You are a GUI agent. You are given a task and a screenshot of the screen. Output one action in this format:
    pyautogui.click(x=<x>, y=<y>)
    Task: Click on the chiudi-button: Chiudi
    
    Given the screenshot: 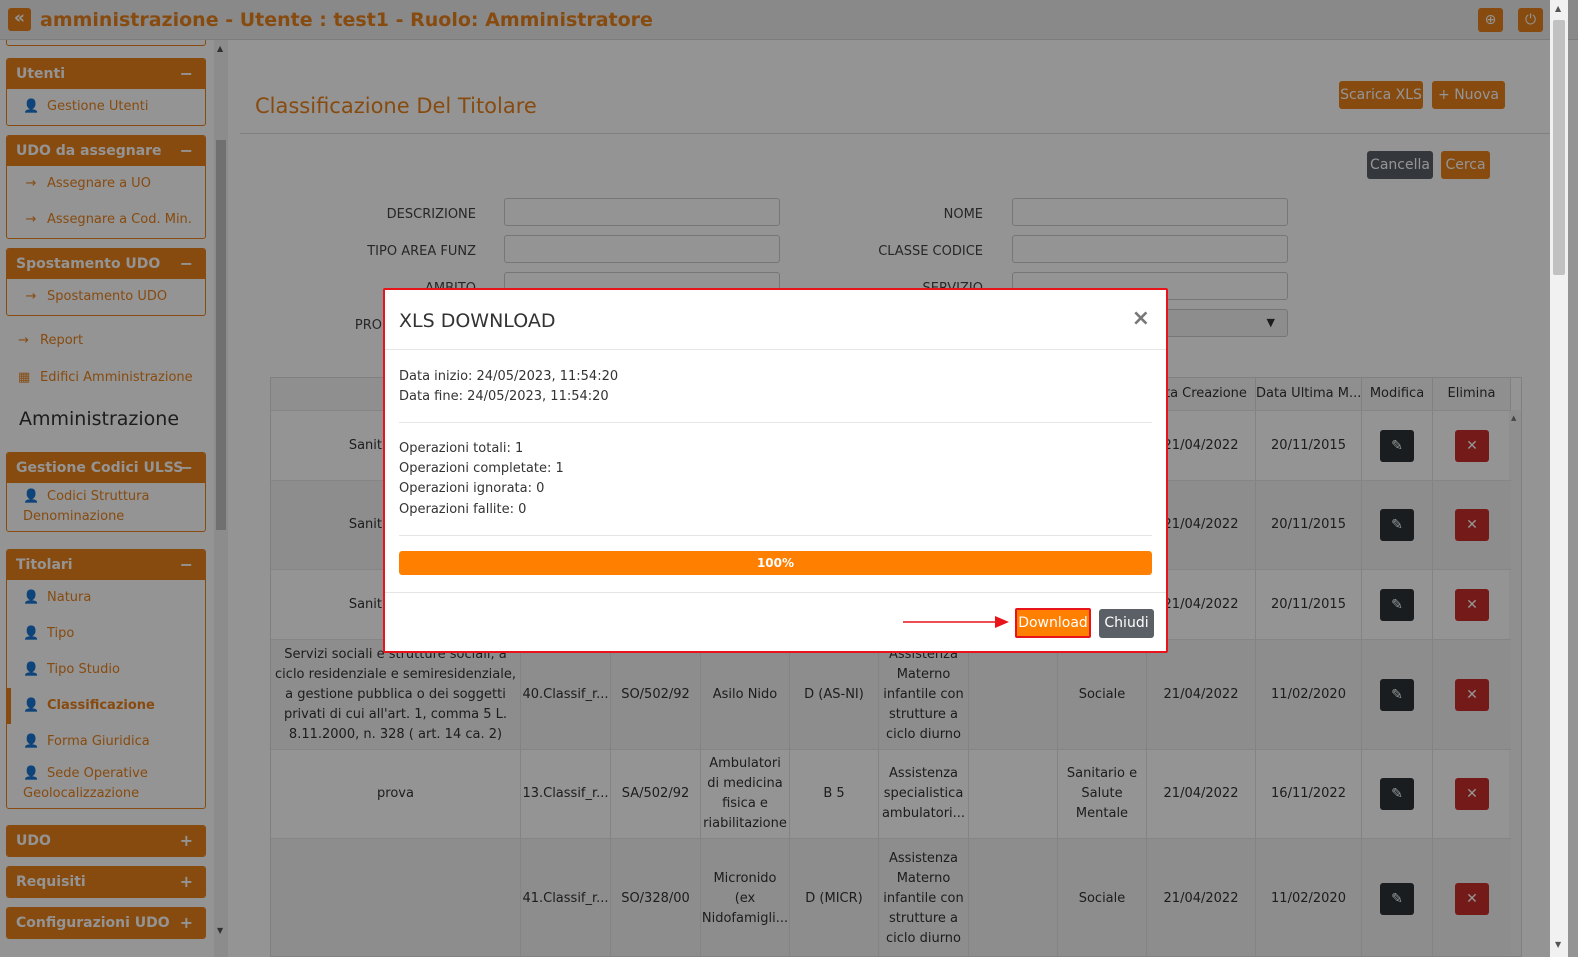 What is the action you would take?
    pyautogui.click(x=1126, y=623)
    